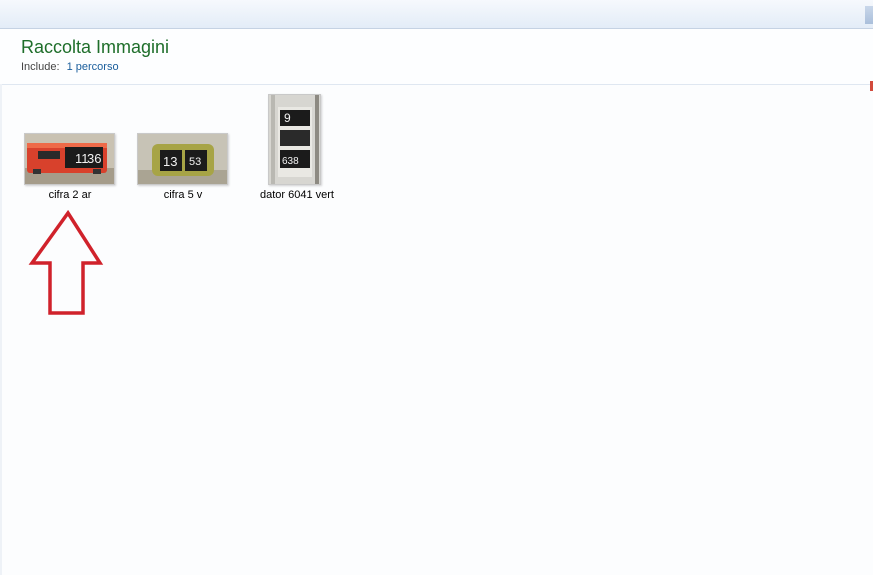 The height and width of the screenshot is (575, 873). I want to click on file-item-dator-6041-vert: 9 638 dator 6041 vert, so click(297, 149).